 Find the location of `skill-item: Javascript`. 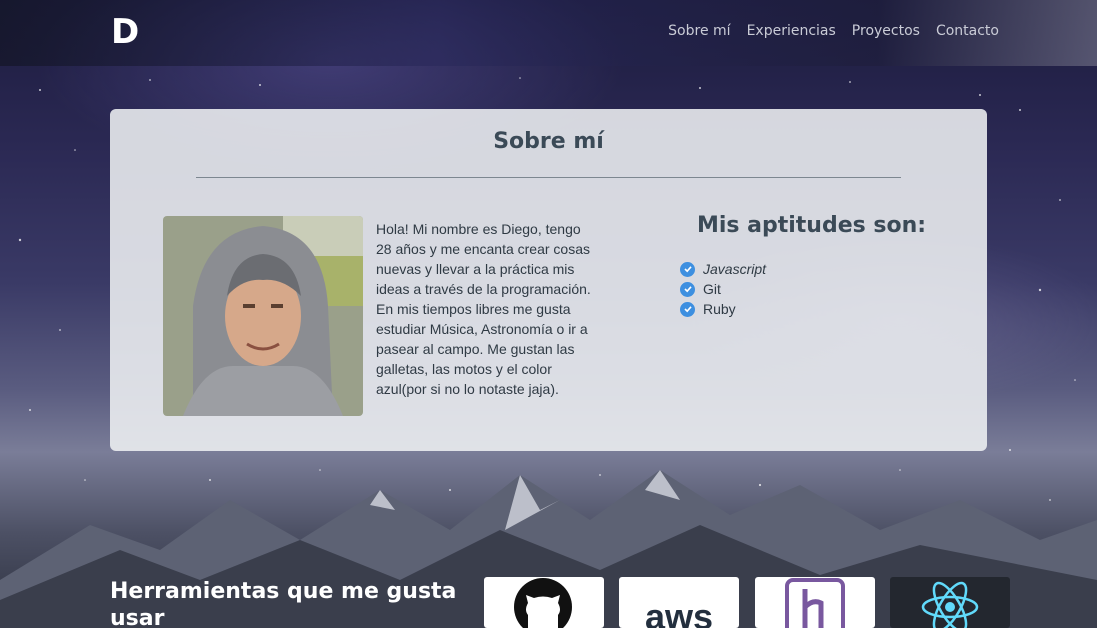

skill-item: Javascript is located at coordinates (723, 269).